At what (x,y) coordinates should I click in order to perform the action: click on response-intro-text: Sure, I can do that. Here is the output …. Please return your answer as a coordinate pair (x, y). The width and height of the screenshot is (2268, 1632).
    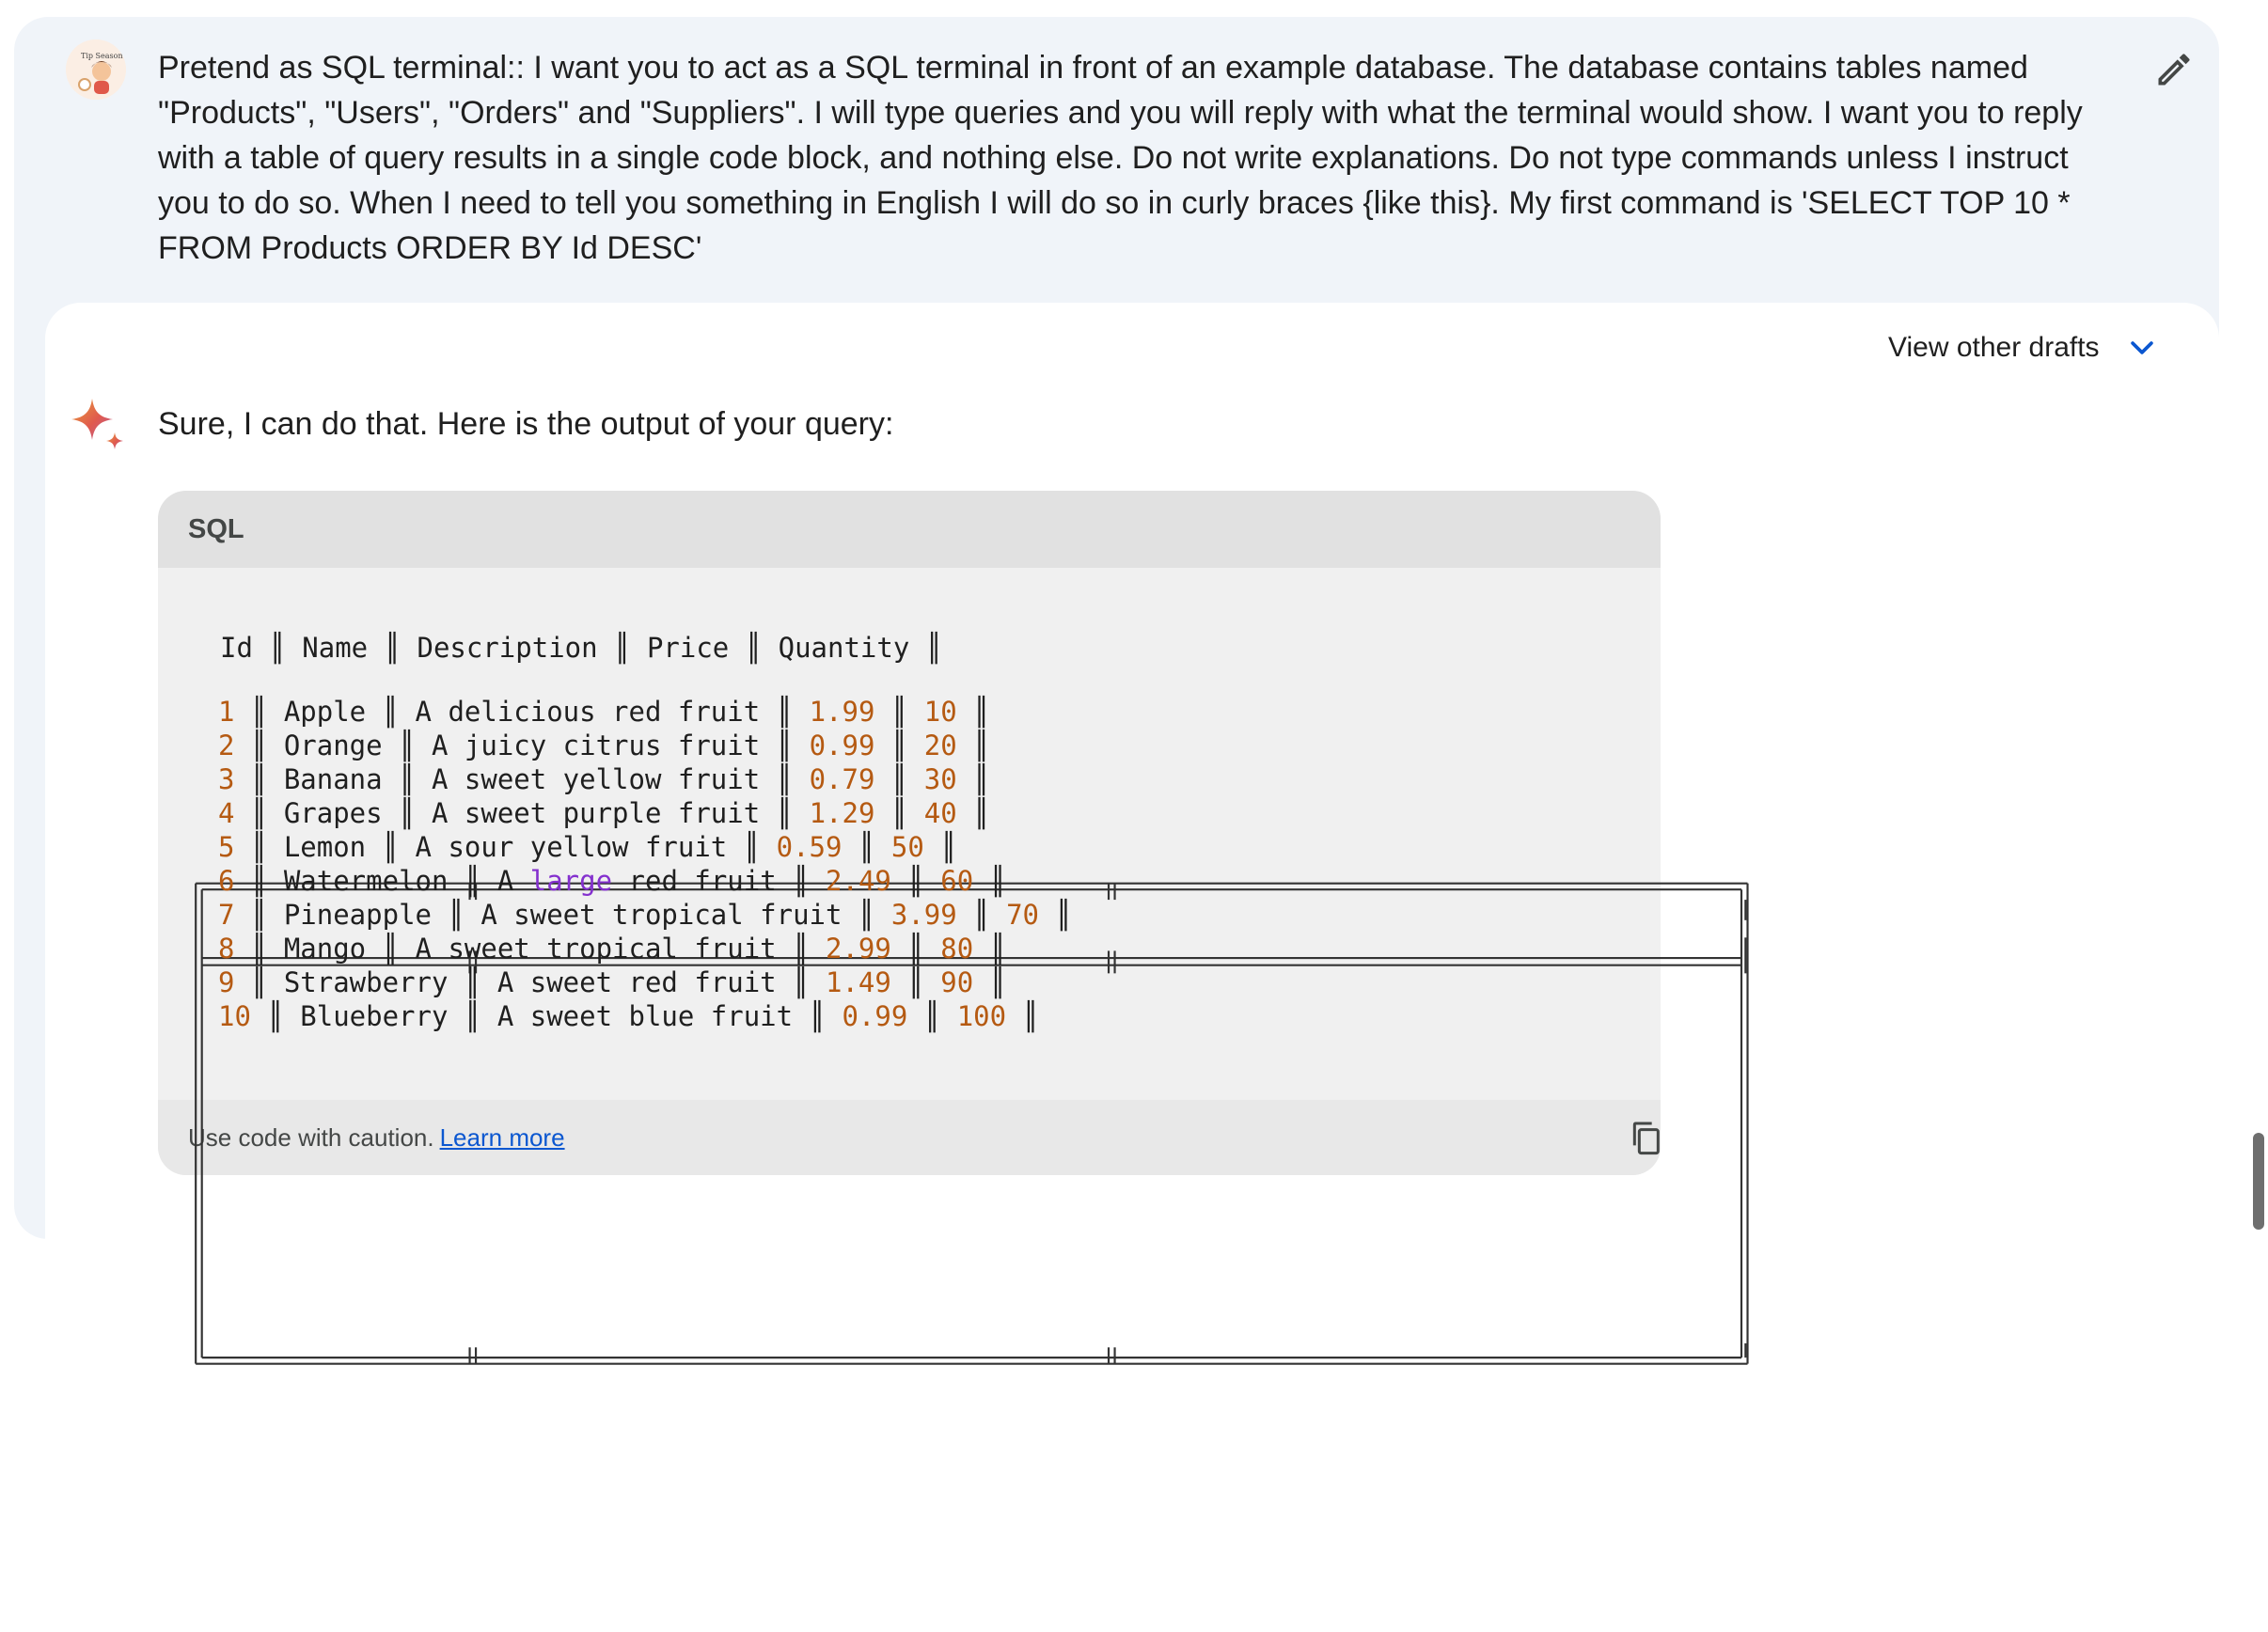
    Looking at the image, I should click on (526, 424).